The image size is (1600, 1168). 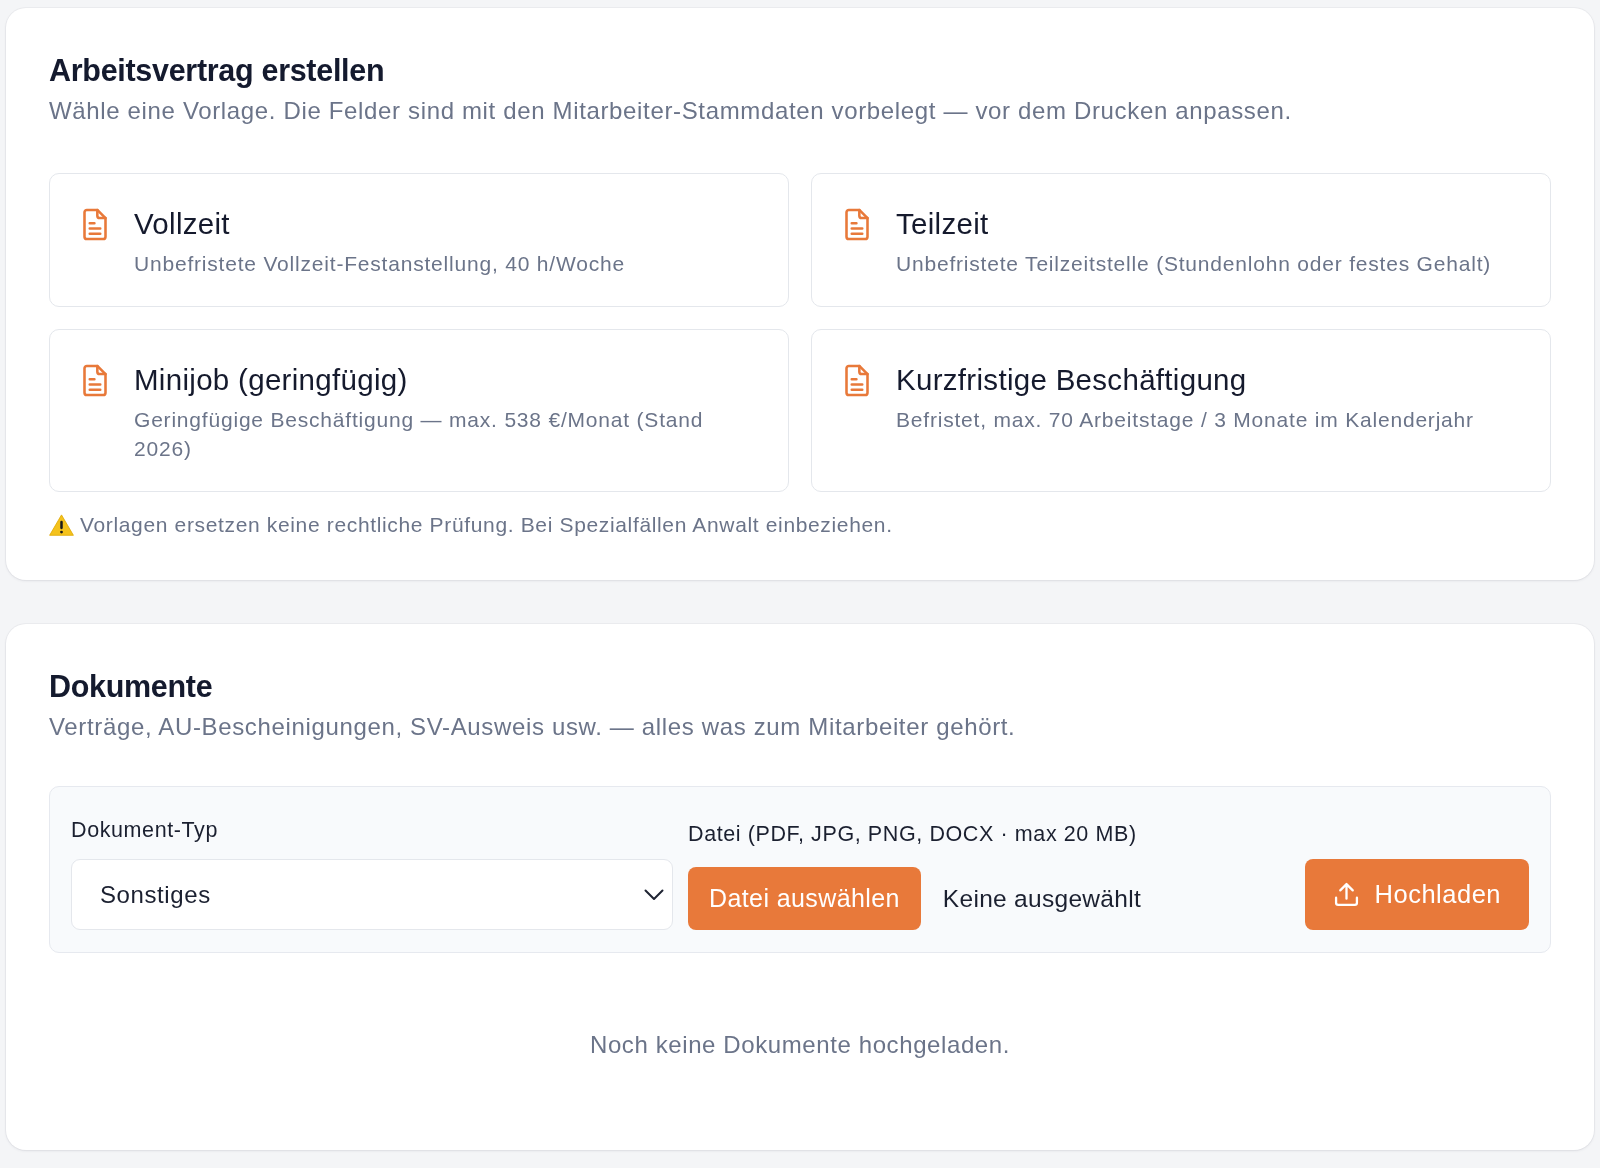 What do you see at coordinates (217, 70) in the screenshot?
I see `section-title: Arbeitsvertrag erstellen` at bounding box center [217, 70].